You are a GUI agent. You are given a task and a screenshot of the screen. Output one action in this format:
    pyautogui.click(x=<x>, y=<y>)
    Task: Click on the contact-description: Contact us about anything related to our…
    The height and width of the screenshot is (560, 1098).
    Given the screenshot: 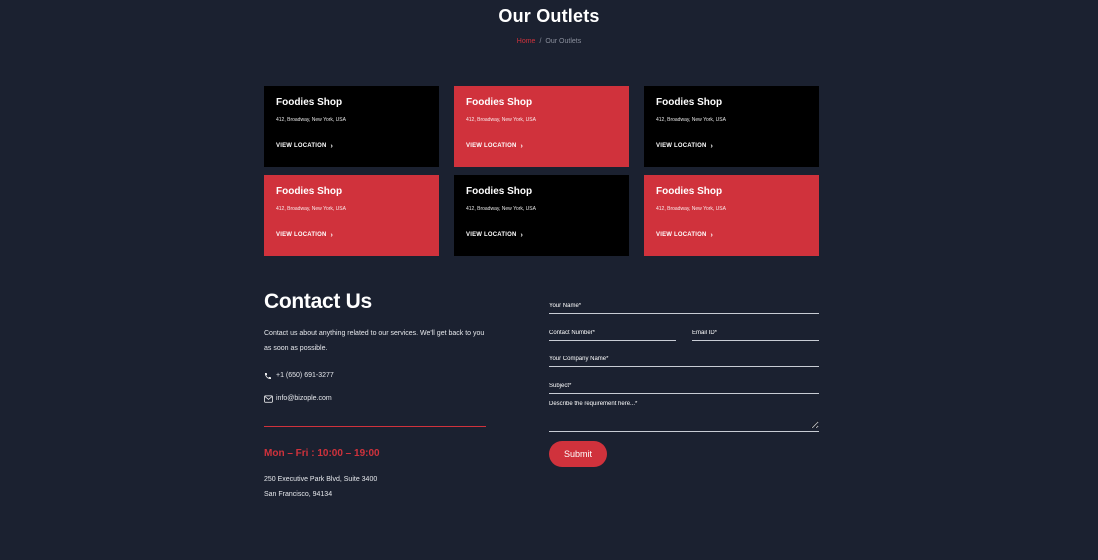 What is the action you would take?
    pyautogui.click(x=374, y=341)
    